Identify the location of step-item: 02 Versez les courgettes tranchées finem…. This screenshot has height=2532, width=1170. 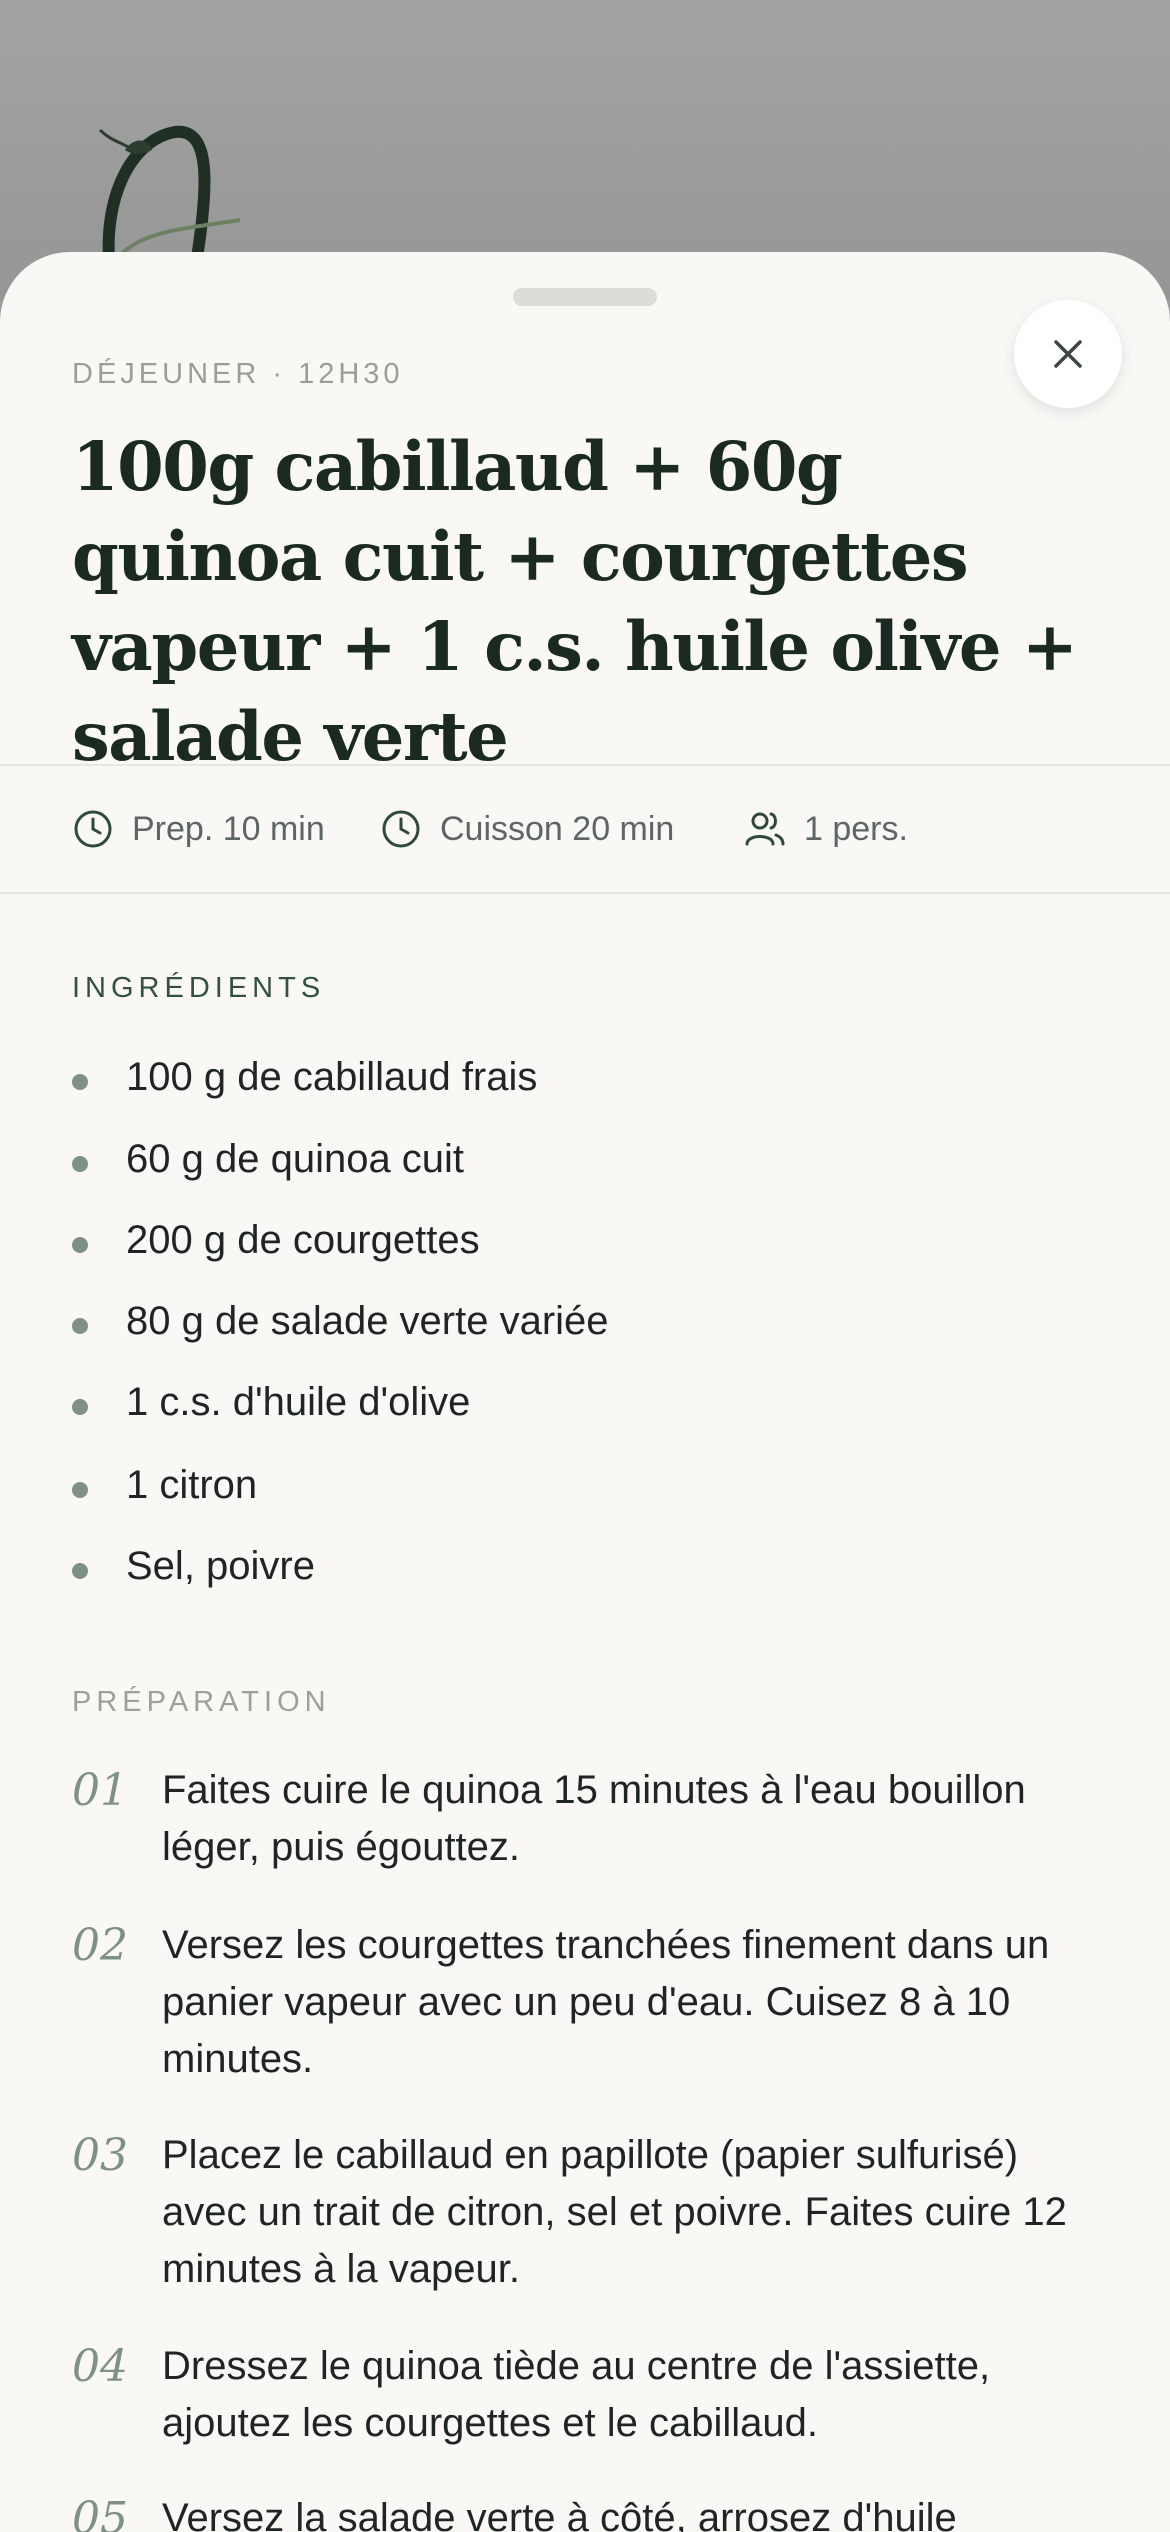
(587, 2002).